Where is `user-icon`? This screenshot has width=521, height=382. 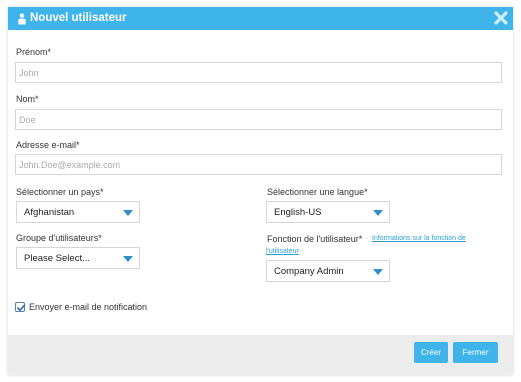 user-icon is located at coordinates (22, 18).